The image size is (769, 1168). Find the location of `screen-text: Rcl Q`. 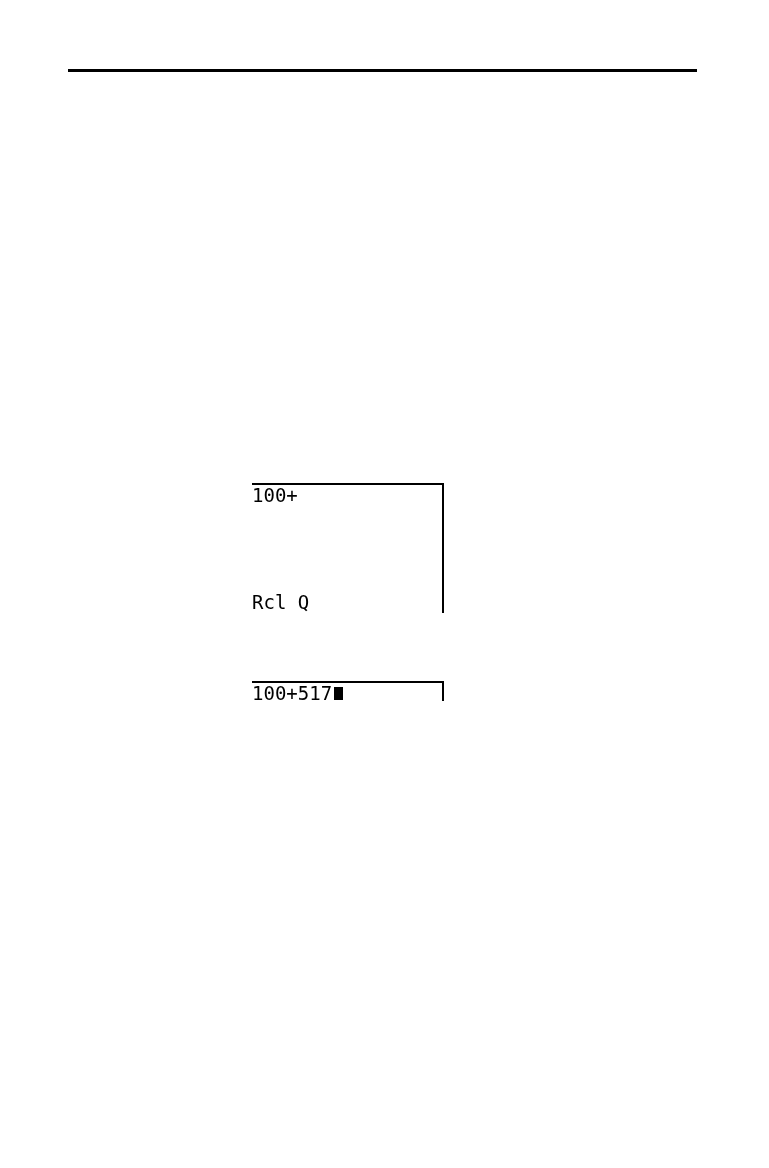

screen-text: Rcl Q is located at coordinates (281, 602).